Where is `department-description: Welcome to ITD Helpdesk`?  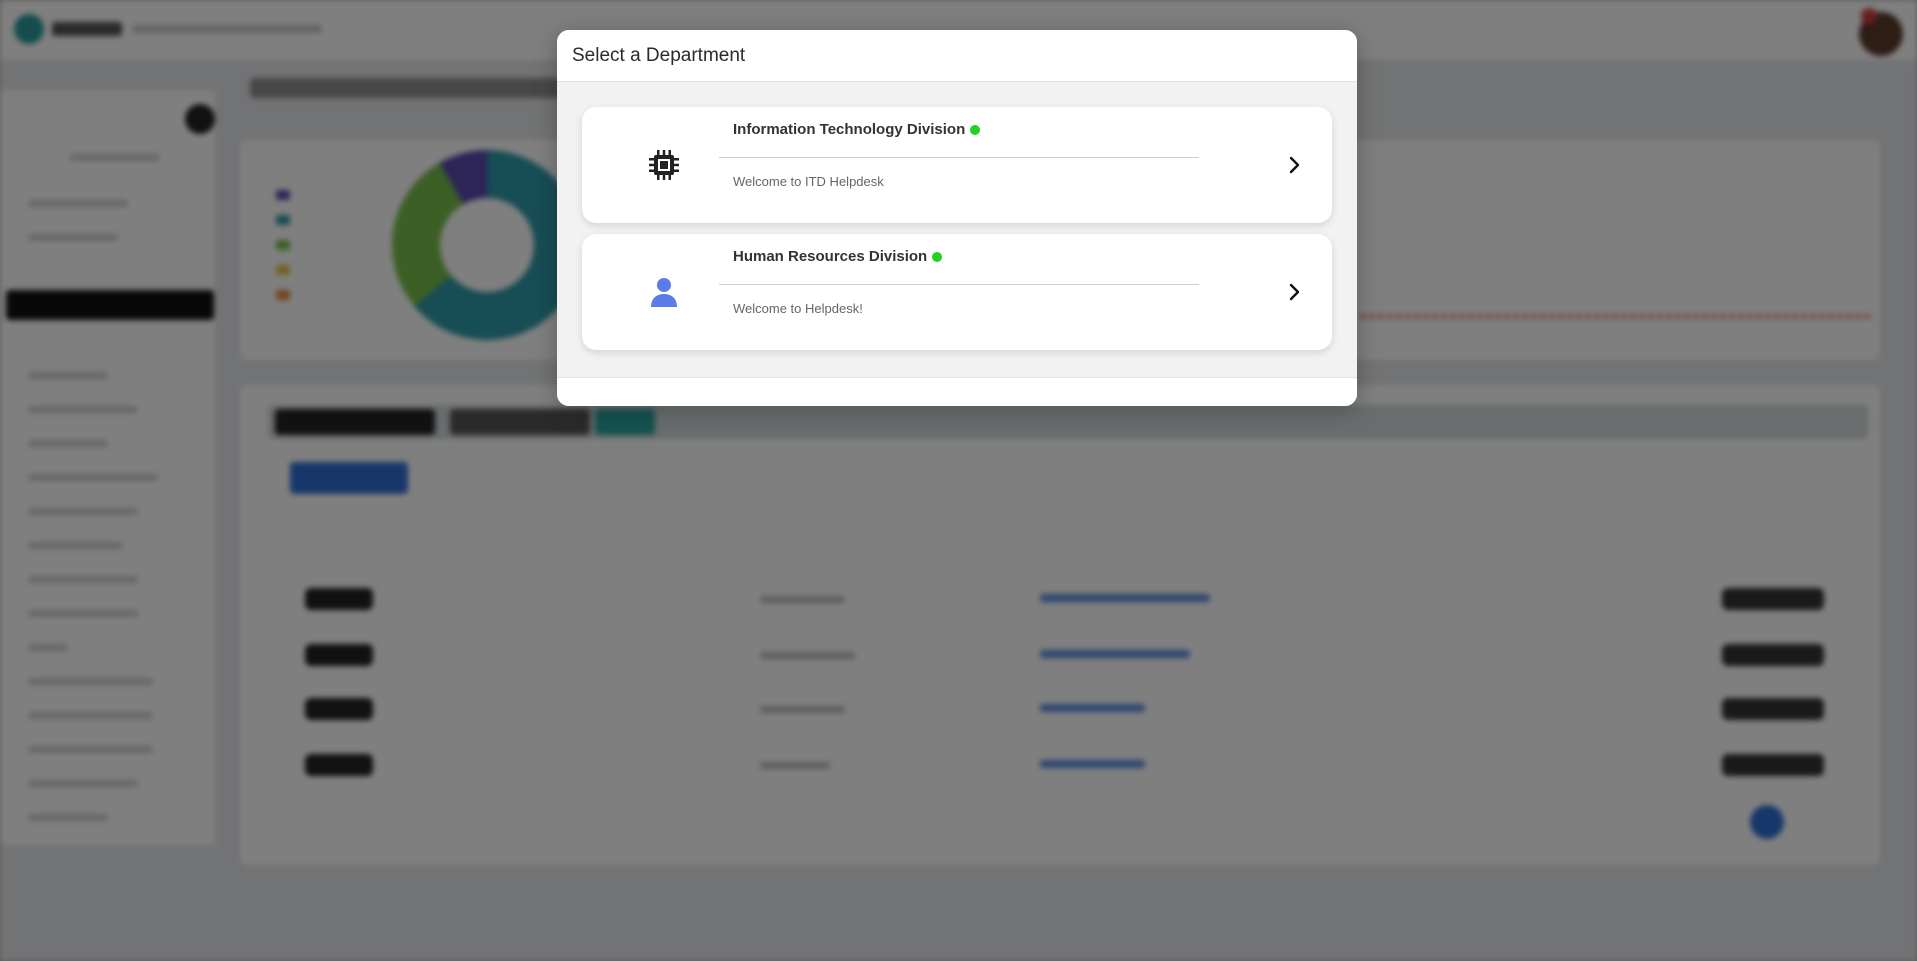 department-description: Welcome to ITD Helpdesk is located at coordinates (808, 181).